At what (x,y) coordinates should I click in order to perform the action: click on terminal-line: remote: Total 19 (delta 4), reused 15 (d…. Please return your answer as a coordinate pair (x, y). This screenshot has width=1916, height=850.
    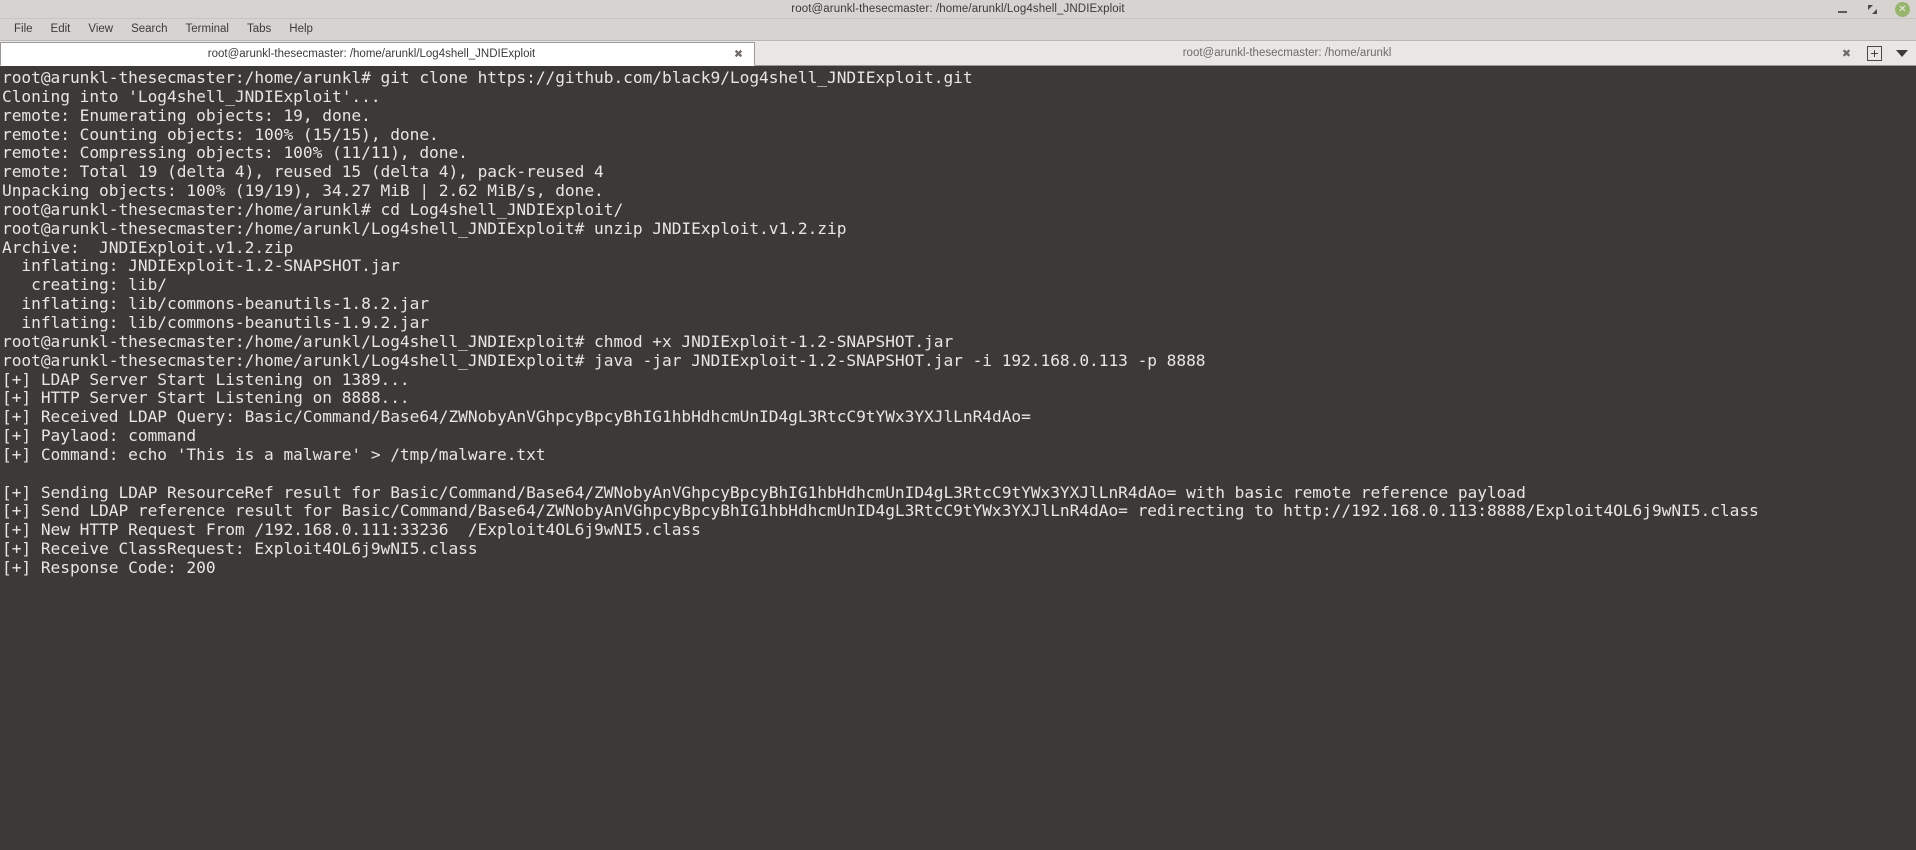
    Looking at the image, I should click on (303, 172).